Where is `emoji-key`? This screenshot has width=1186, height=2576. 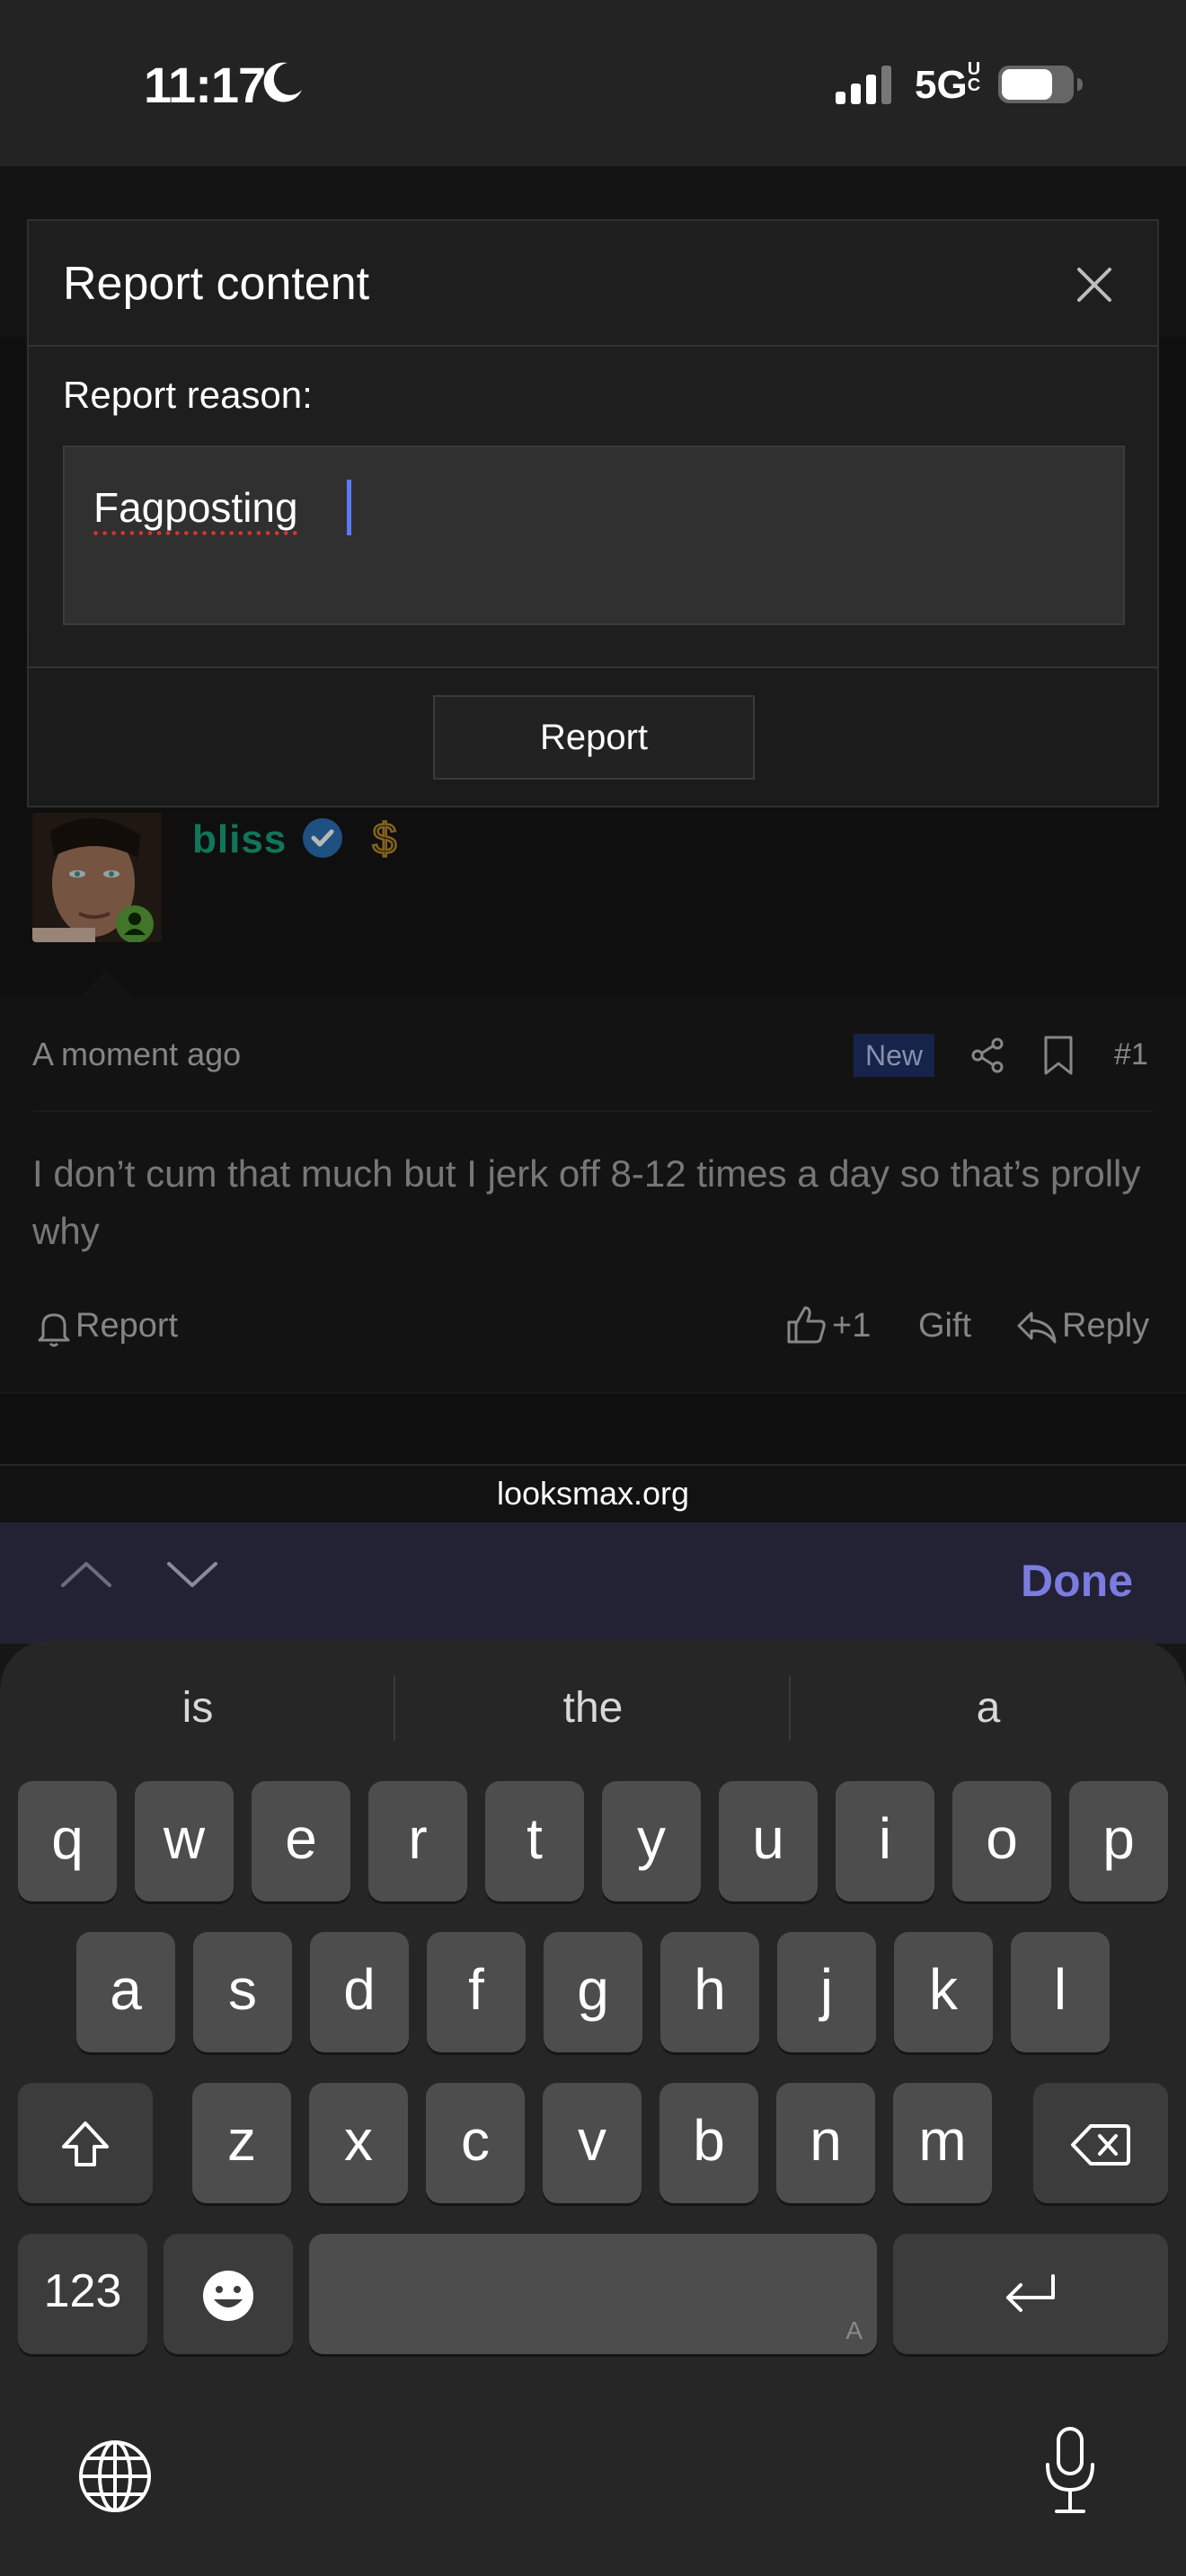
emoji-key is located at coordinates (228, 2294).